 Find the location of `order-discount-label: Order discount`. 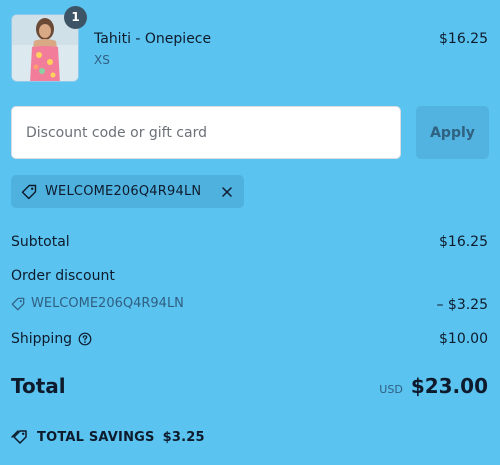

order-discount-label: Order discount is located at coordinates (63, 276).